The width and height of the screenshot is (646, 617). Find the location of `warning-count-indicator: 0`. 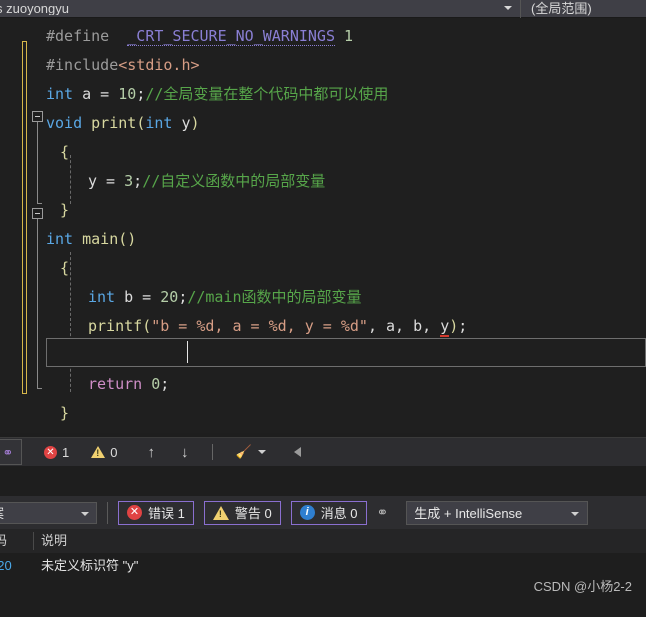

warning-count-indicator: 0 is located at coordinates (104, 452).